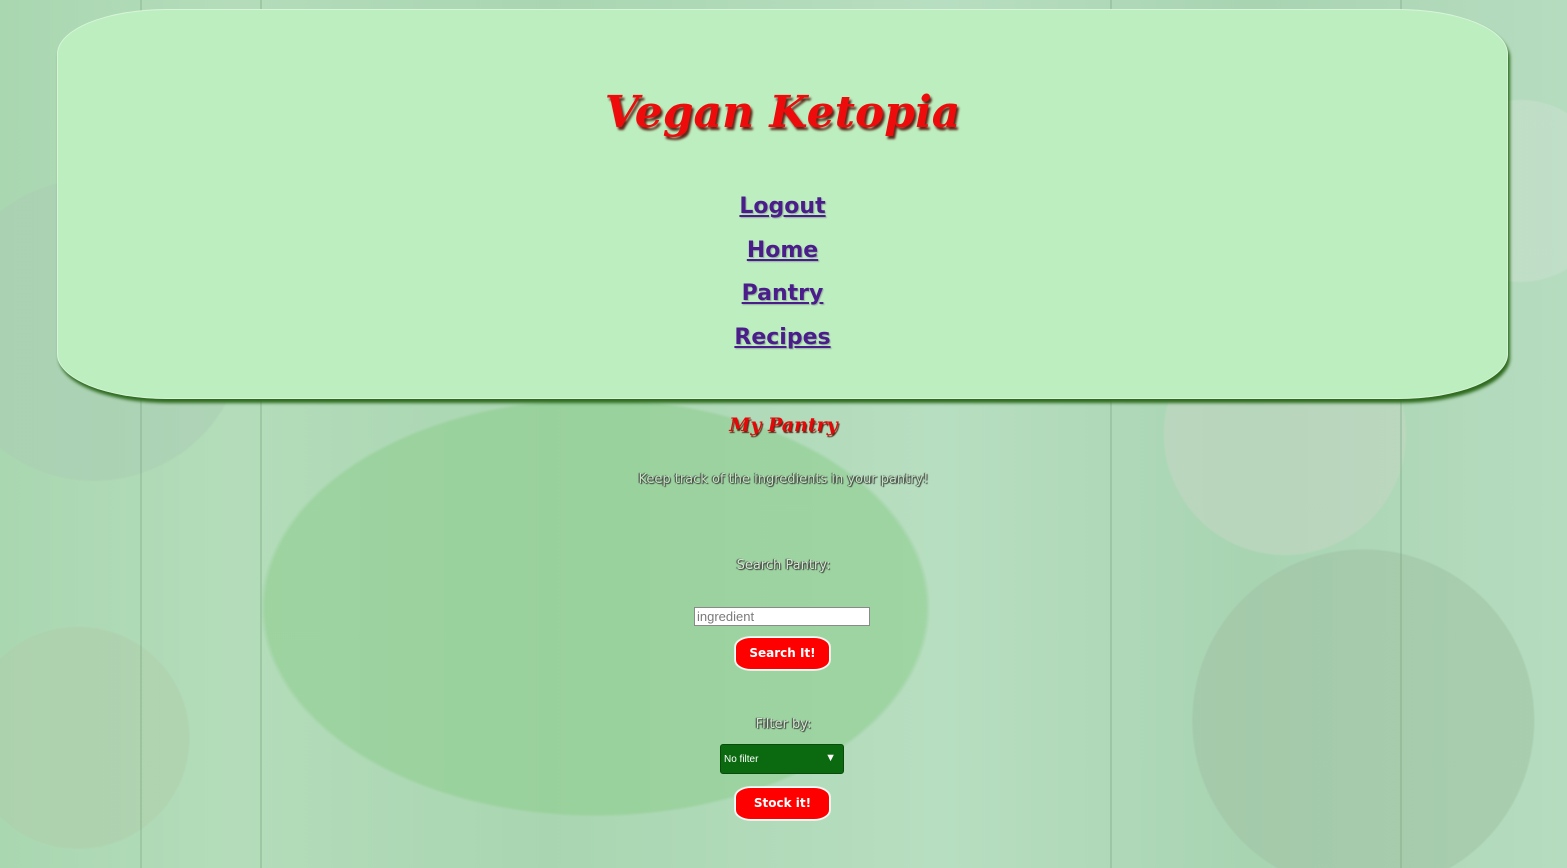 The height and width of the screenshot is (868, 1567). What do you see at coordinates (783, 425) in the screenshot?
I see `page-heading: My Pantry` at bounding box center [783, 425].